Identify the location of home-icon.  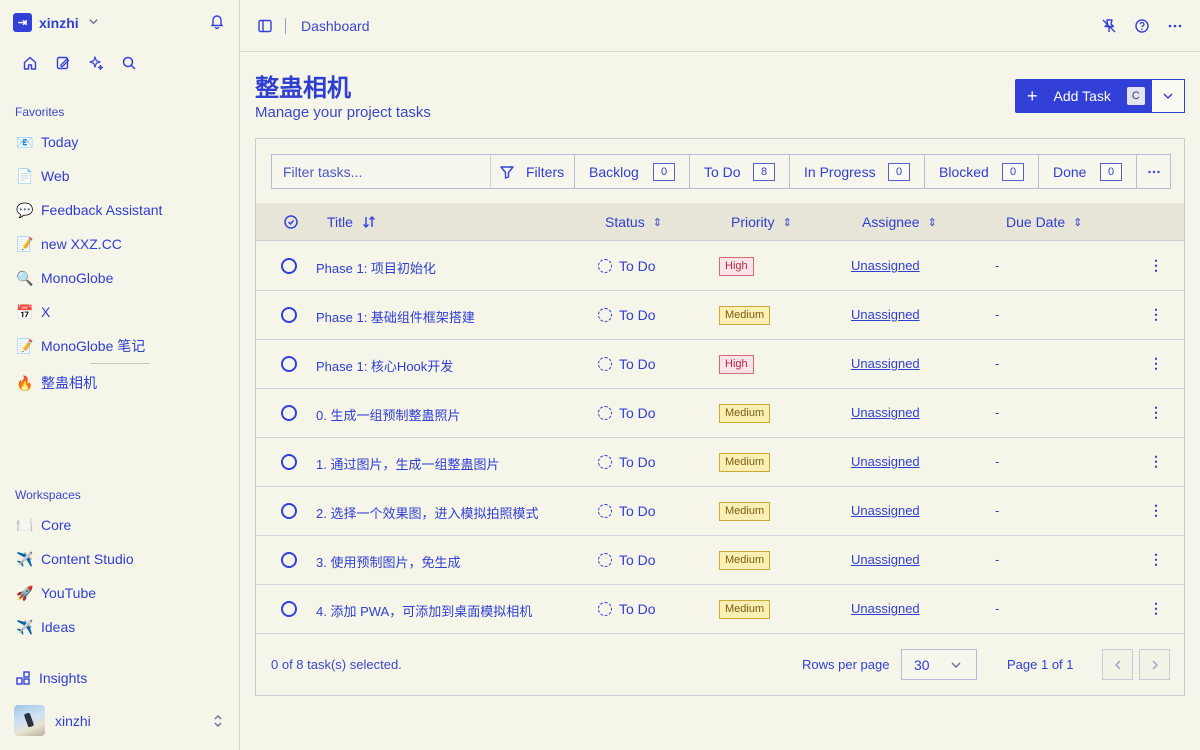
(30, 63).